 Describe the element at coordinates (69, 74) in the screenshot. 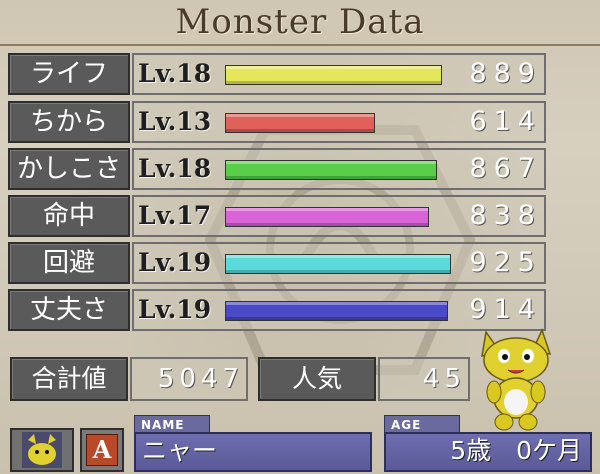

I see `stat-label: ライフ` at that location.